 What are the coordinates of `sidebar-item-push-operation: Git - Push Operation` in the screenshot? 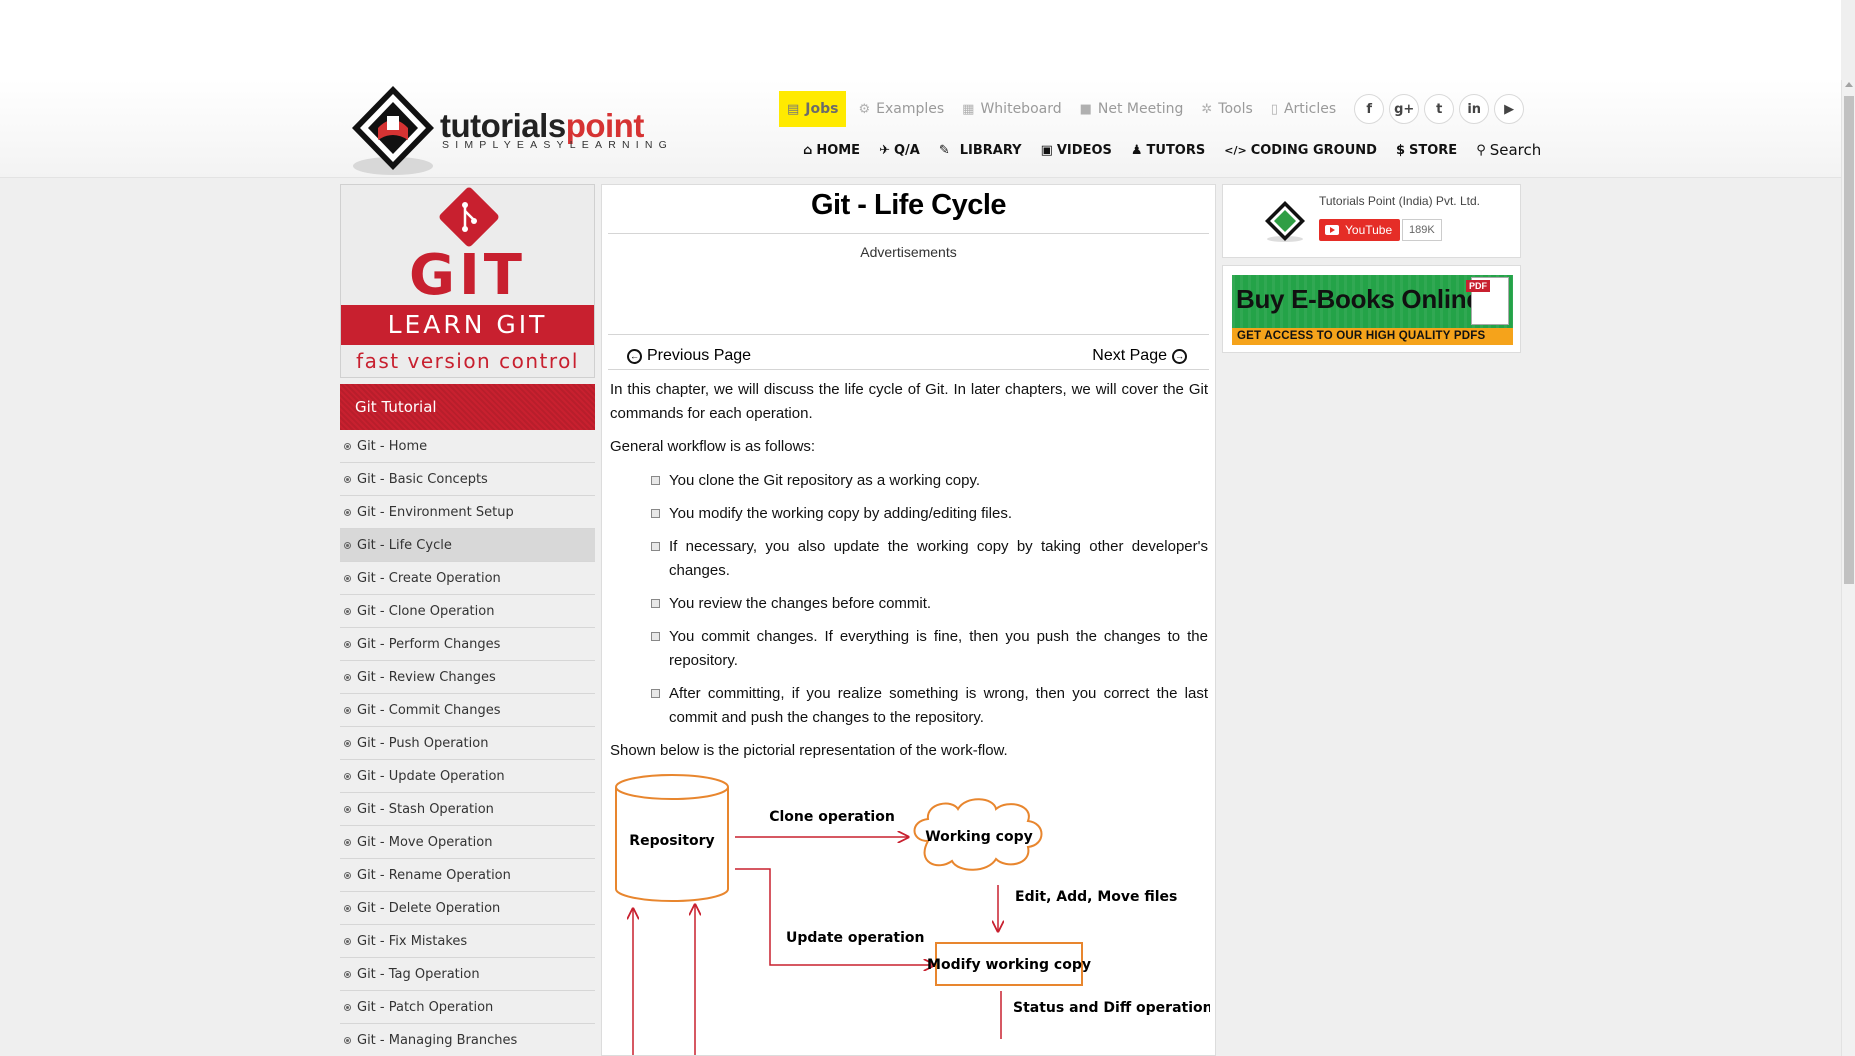 It's located at (467, 743).